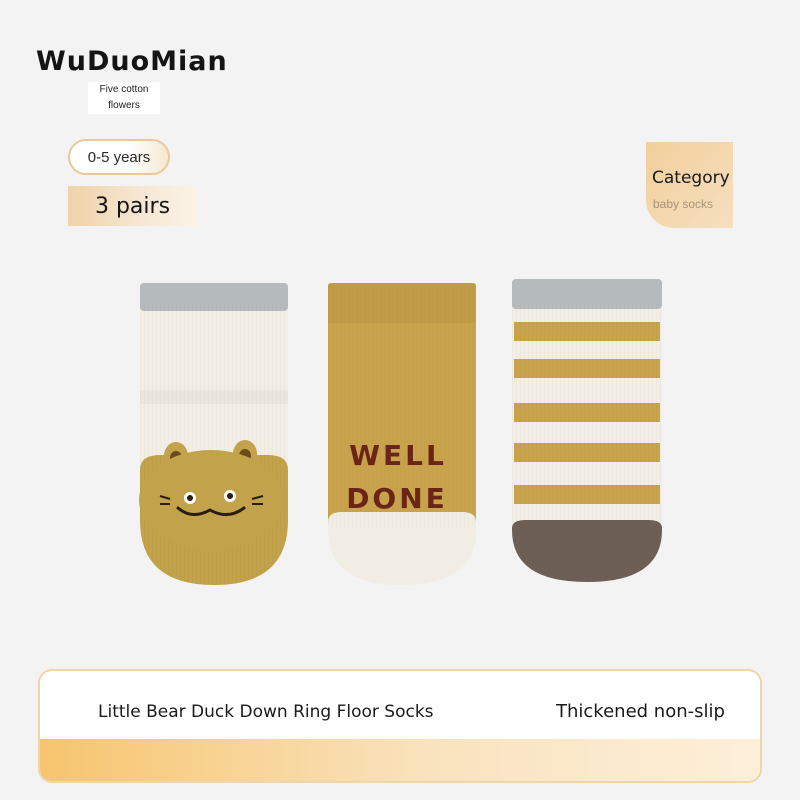 The width and height of the screenshot is (800, 800). Describe the element at coordinates (587, 430) in the screenshot. I see `striped-sock` at that location.